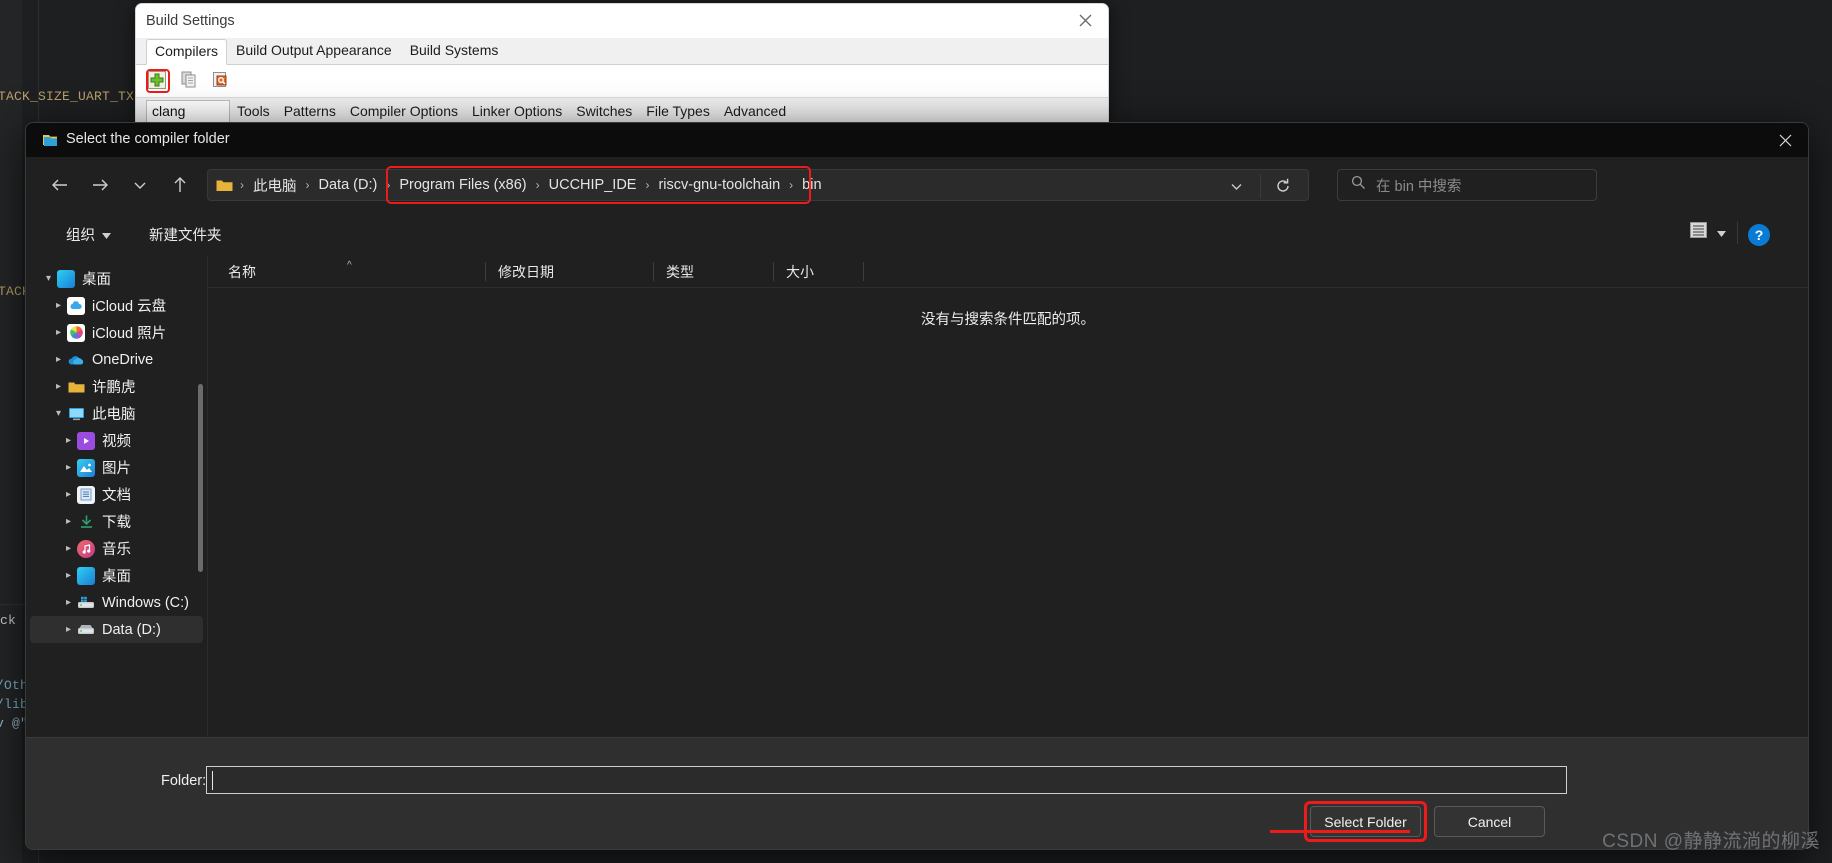 The height and width of the screenshot is (863, 1832). I want to click on breadcrumb-data-d: Data (D:), so click(348, 185).